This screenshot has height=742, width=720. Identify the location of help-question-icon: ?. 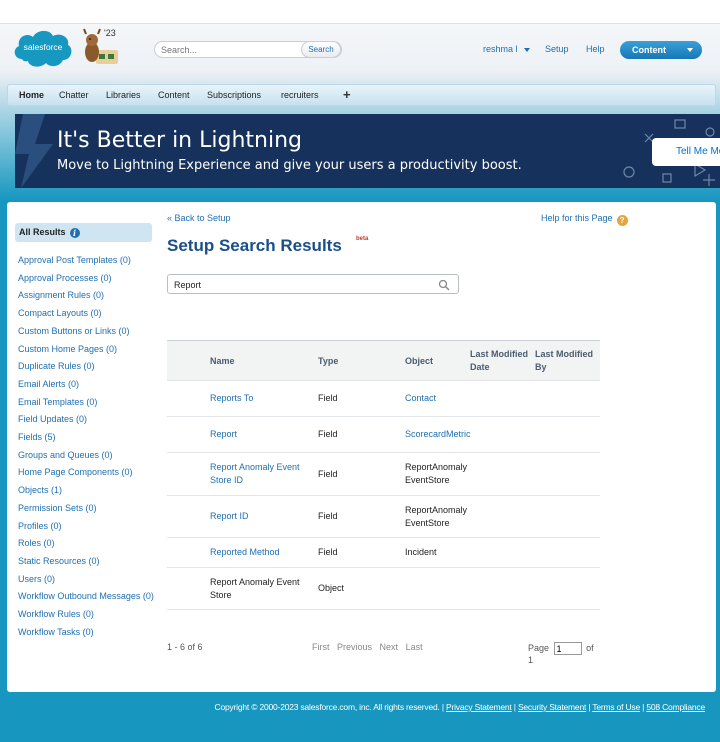
(622, 220).